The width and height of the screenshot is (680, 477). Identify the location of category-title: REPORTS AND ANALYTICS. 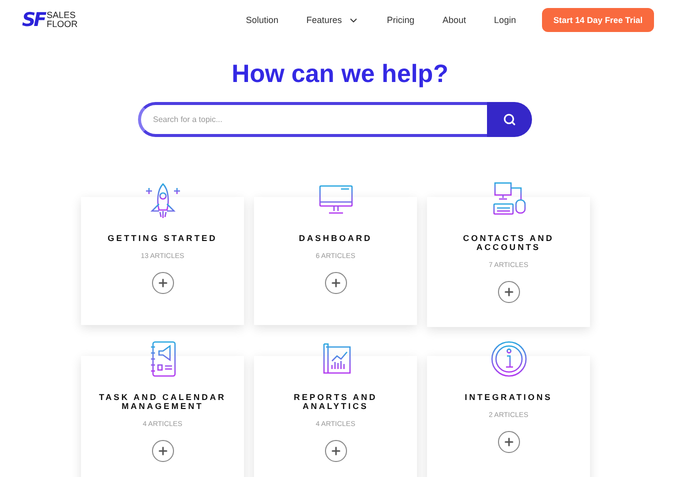
(335, 402).